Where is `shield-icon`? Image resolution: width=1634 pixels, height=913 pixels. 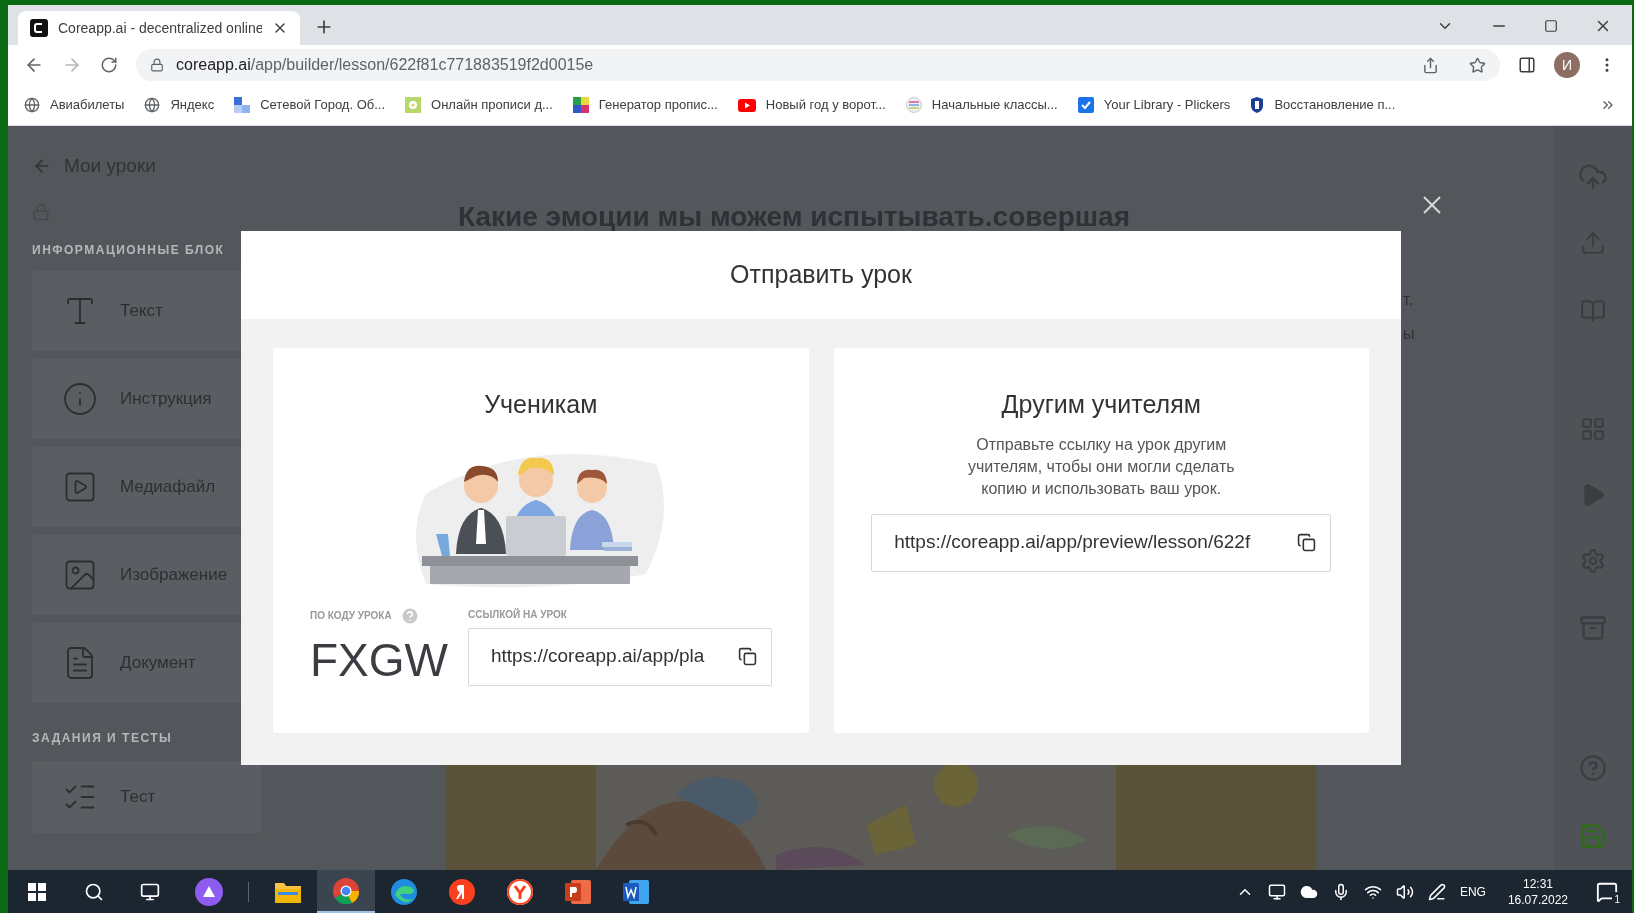 shield-icon is located at coordinates (1257, 105).